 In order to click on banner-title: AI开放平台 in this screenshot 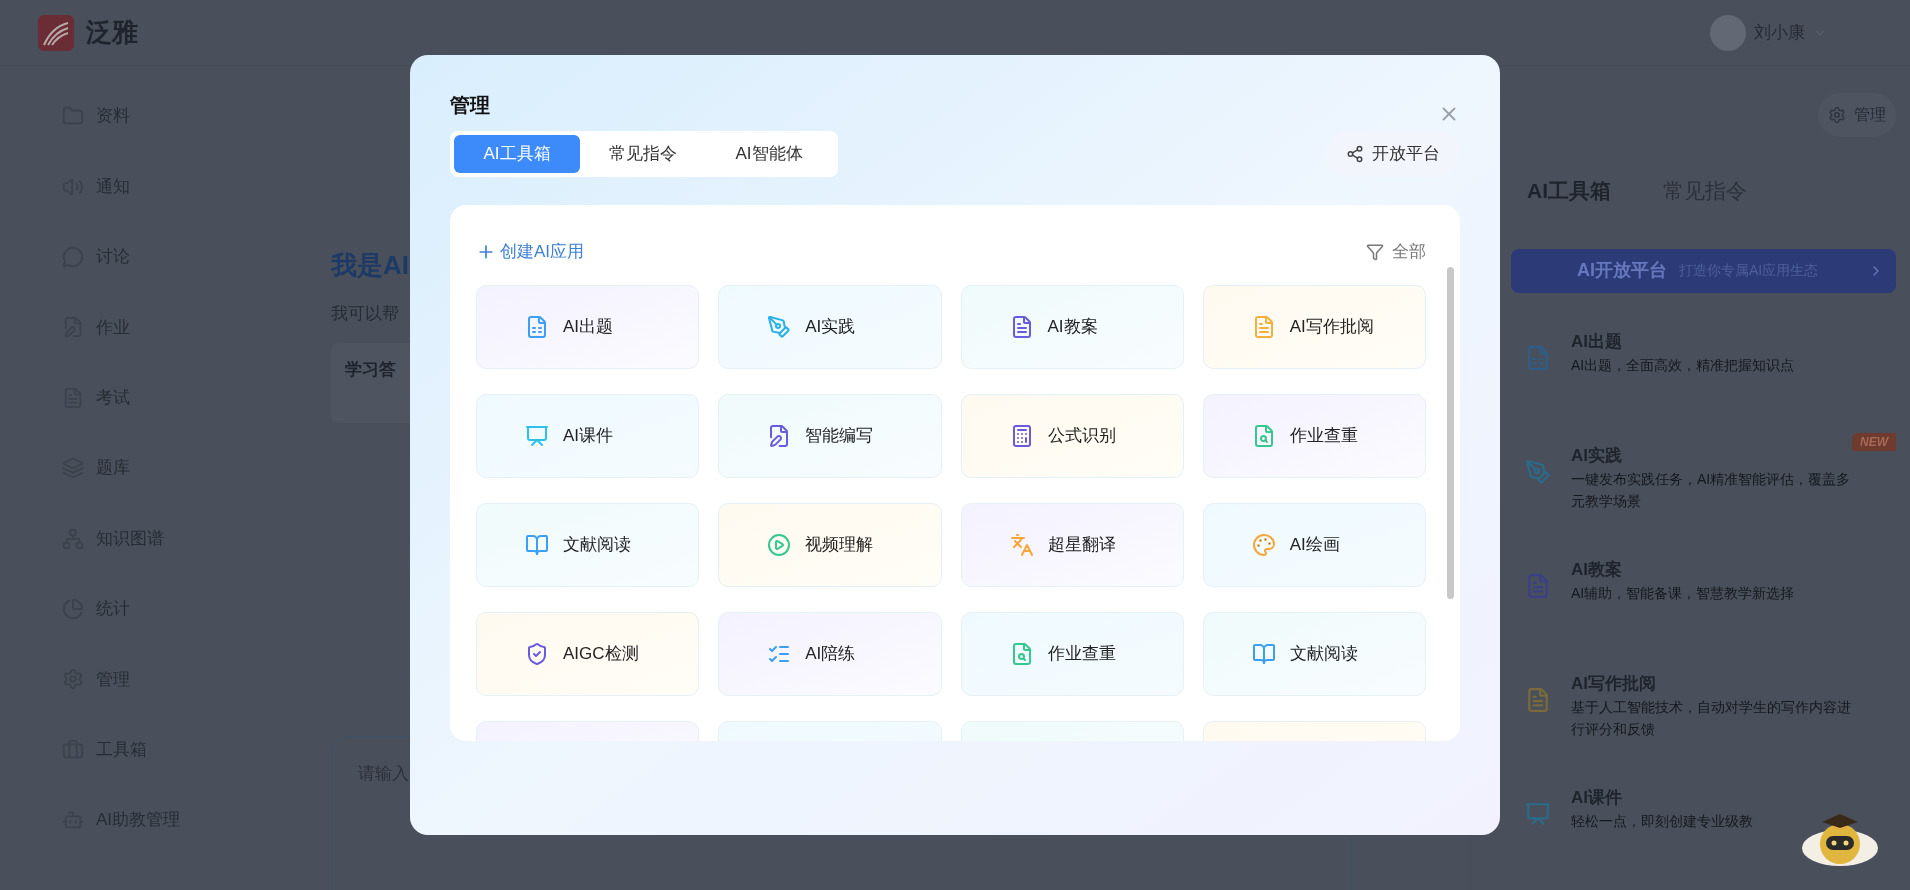, I will do `click(1622, 270)`.